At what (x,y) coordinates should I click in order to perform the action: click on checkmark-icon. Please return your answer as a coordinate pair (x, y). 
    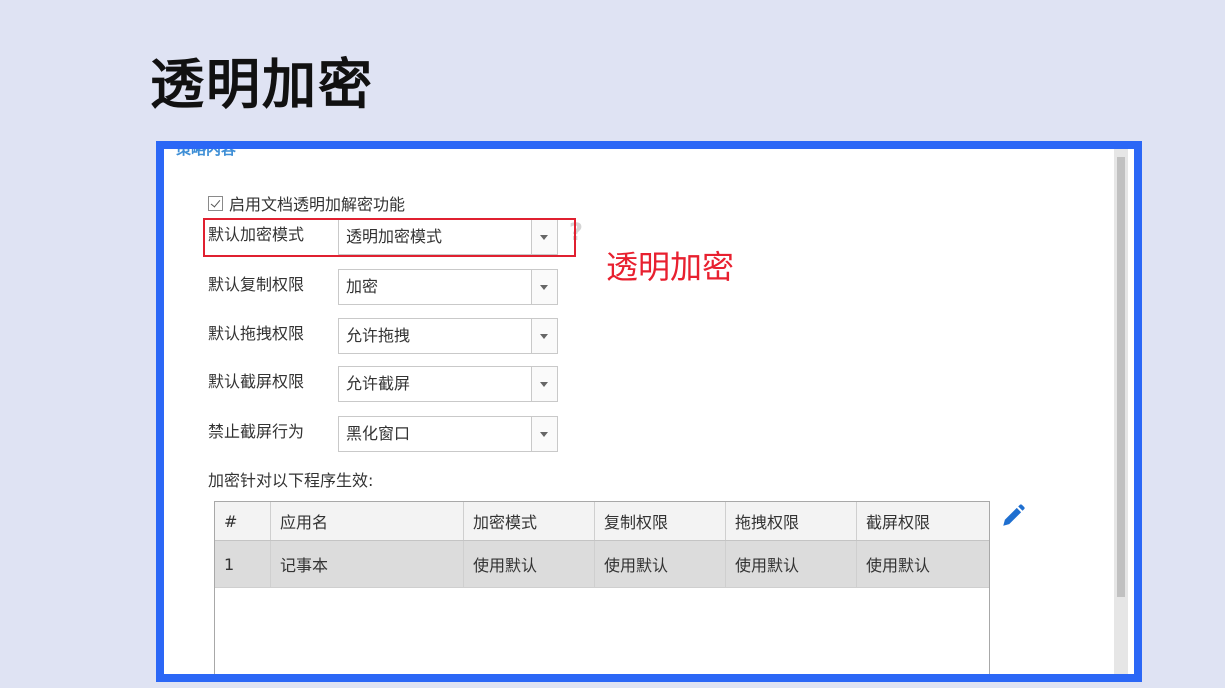
    Looking at the image, I should click on (215, 203).